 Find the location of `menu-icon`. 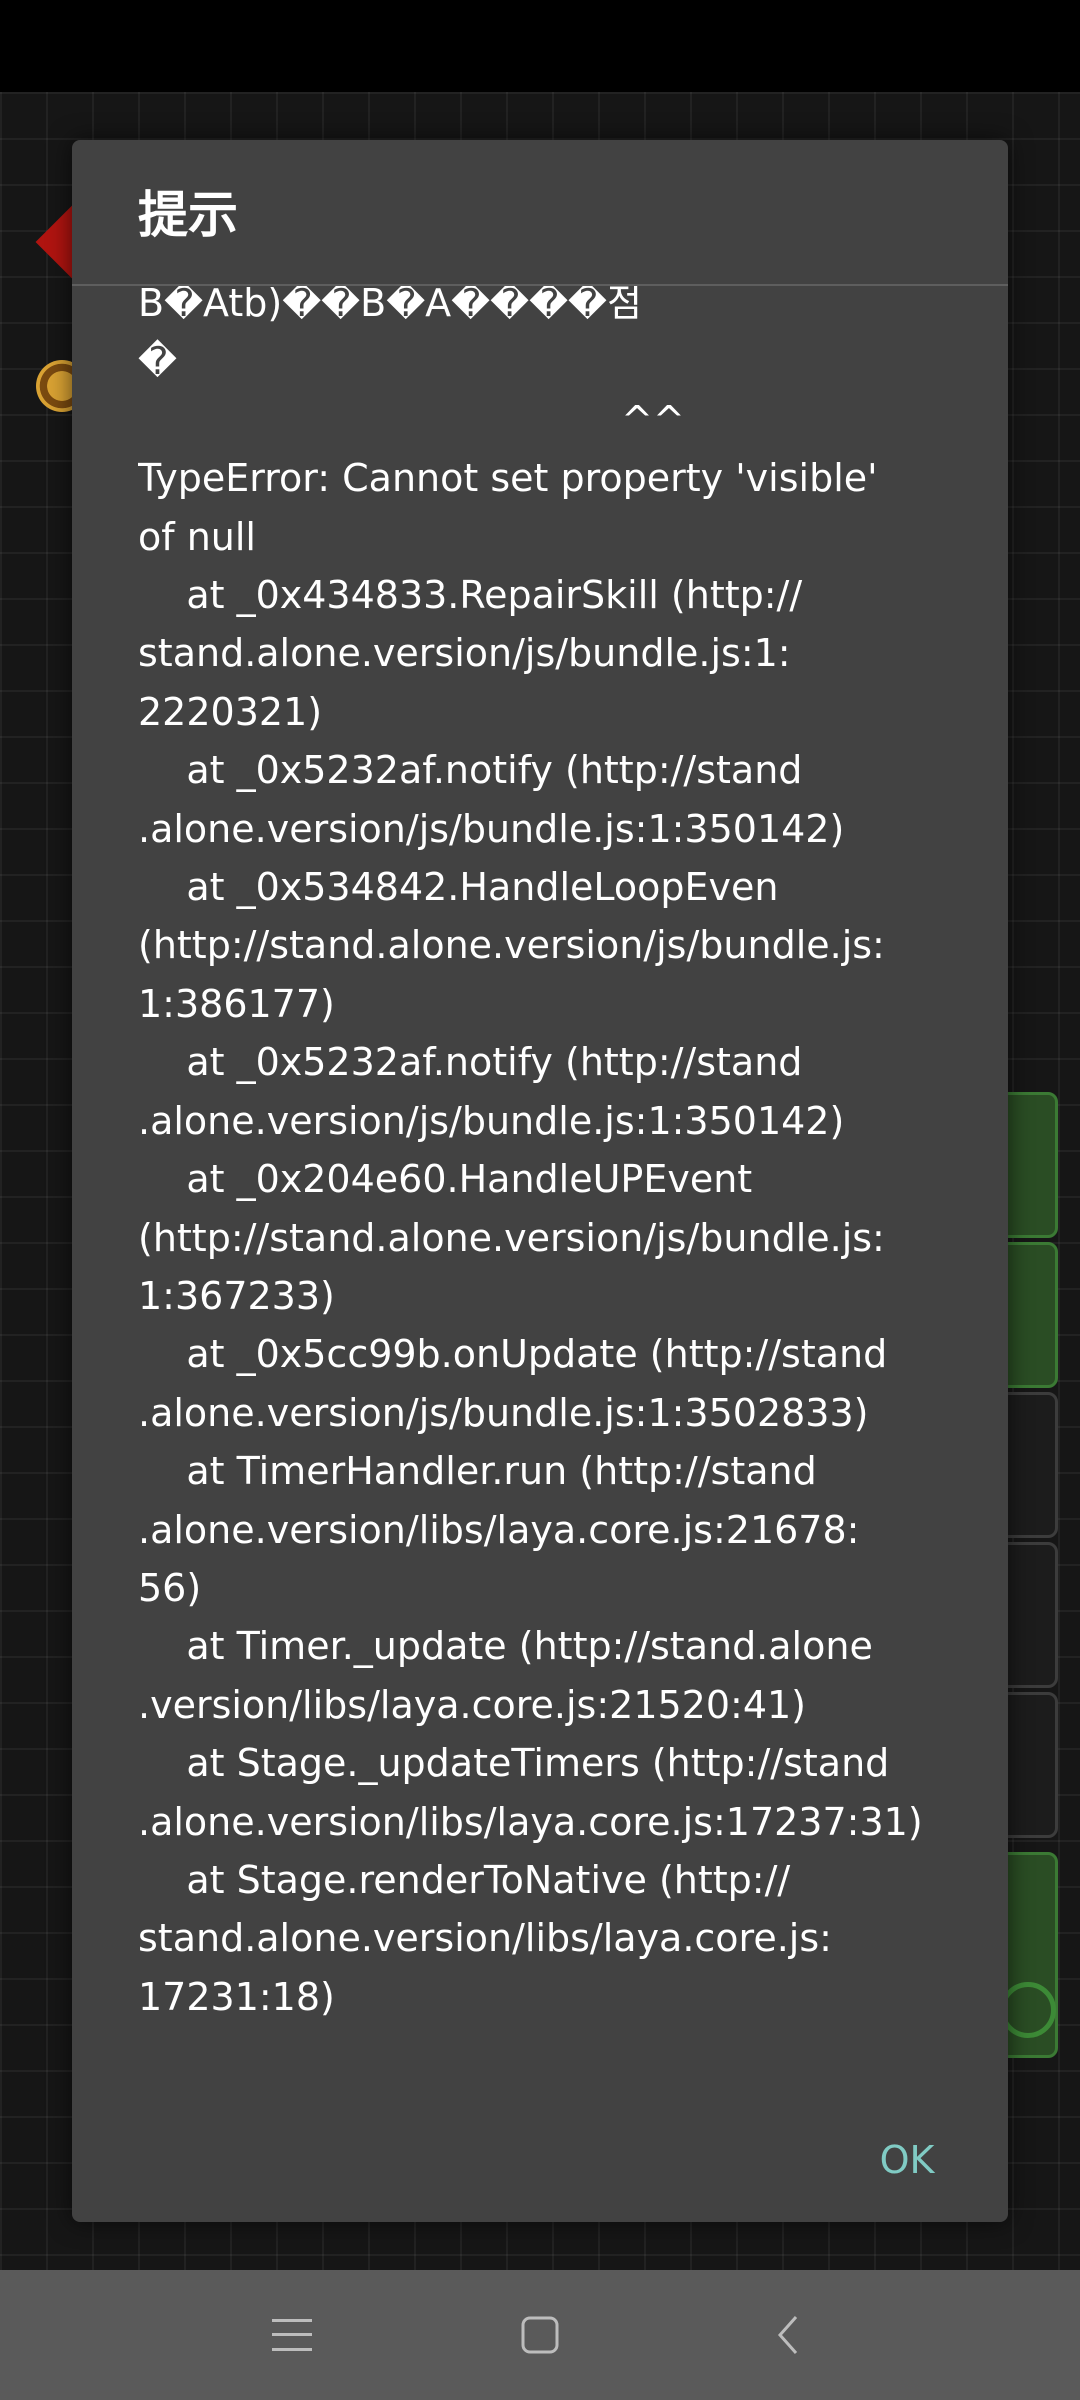

menu-icon is located at coordinates (292, 2335).